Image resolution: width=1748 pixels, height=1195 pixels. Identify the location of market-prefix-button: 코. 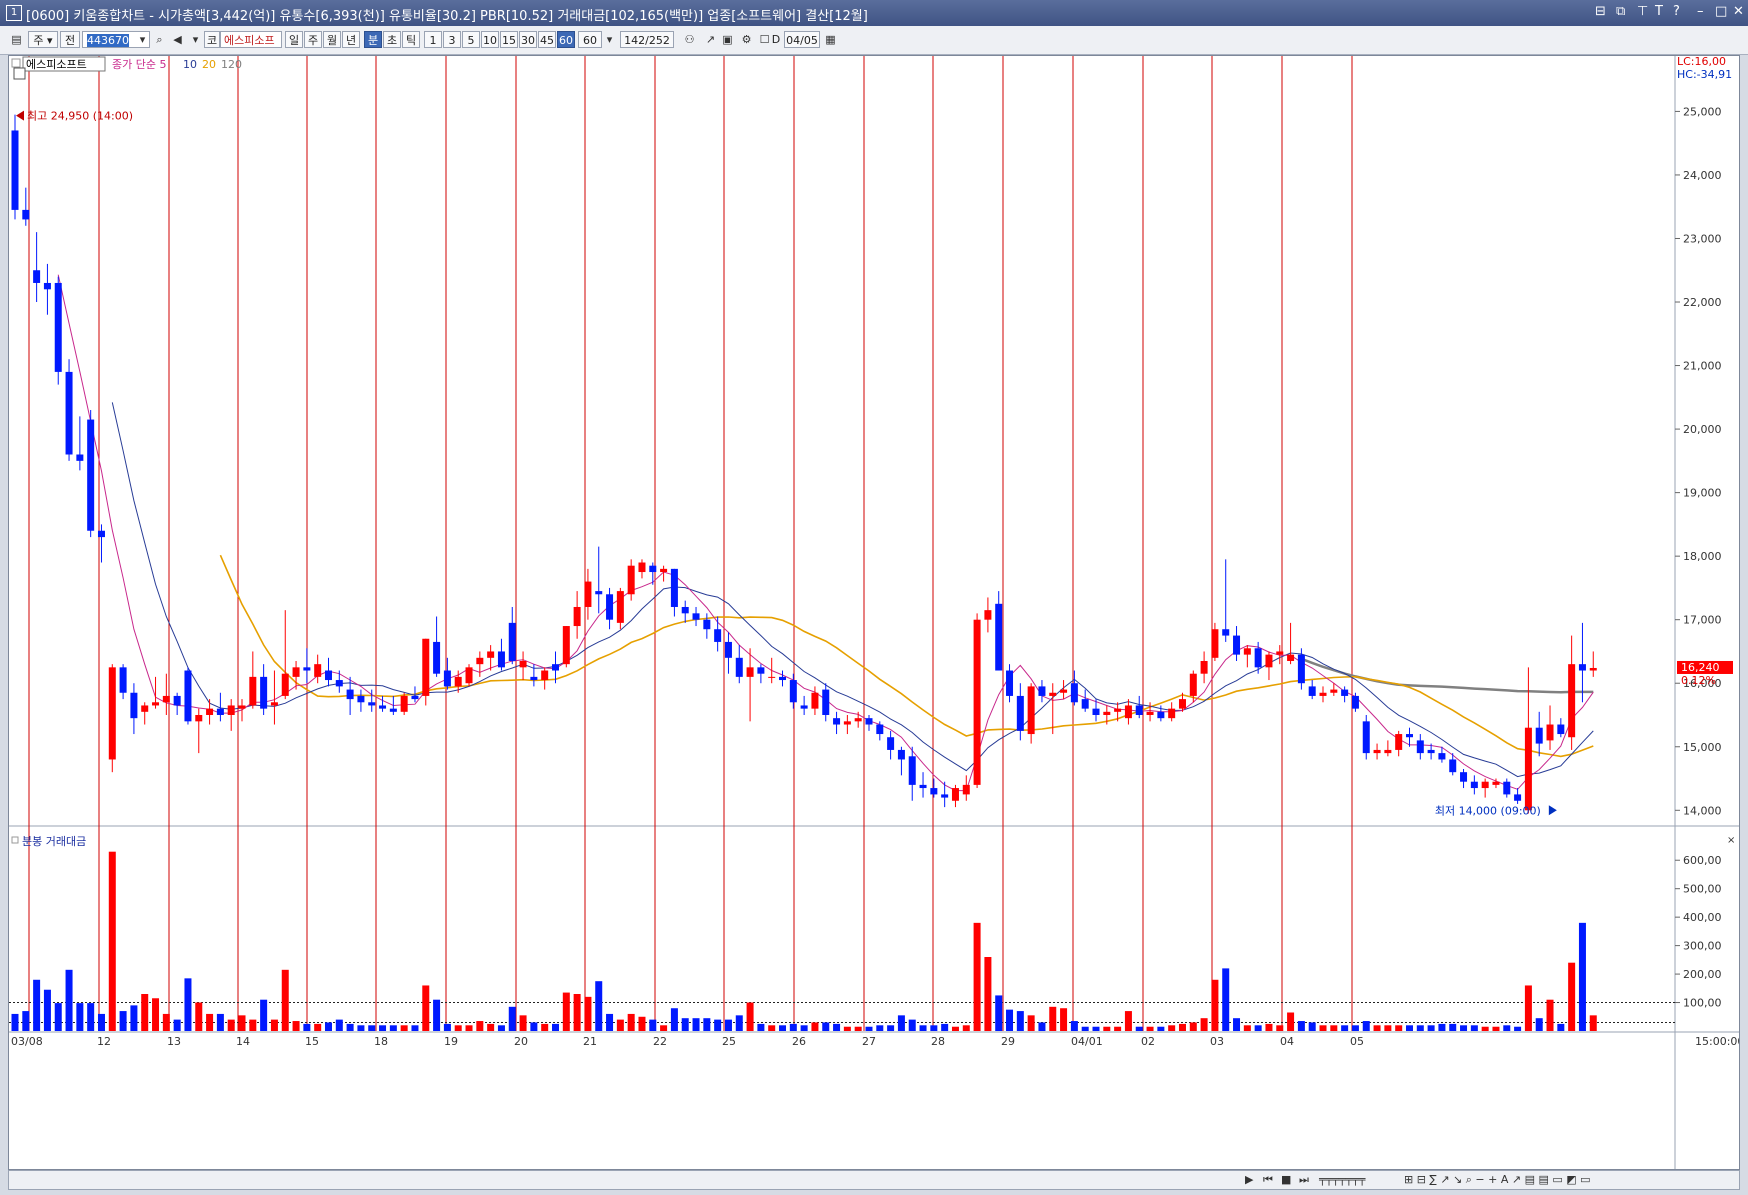
(212, 39).